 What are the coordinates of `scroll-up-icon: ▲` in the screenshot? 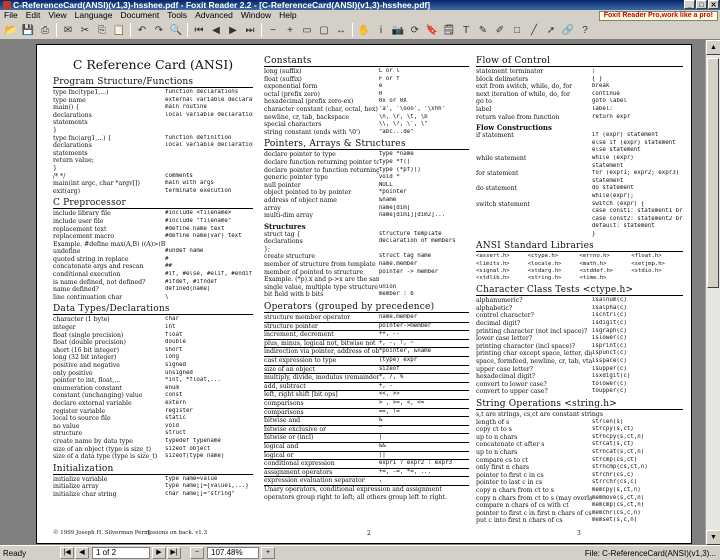 It's located at (713, 47).